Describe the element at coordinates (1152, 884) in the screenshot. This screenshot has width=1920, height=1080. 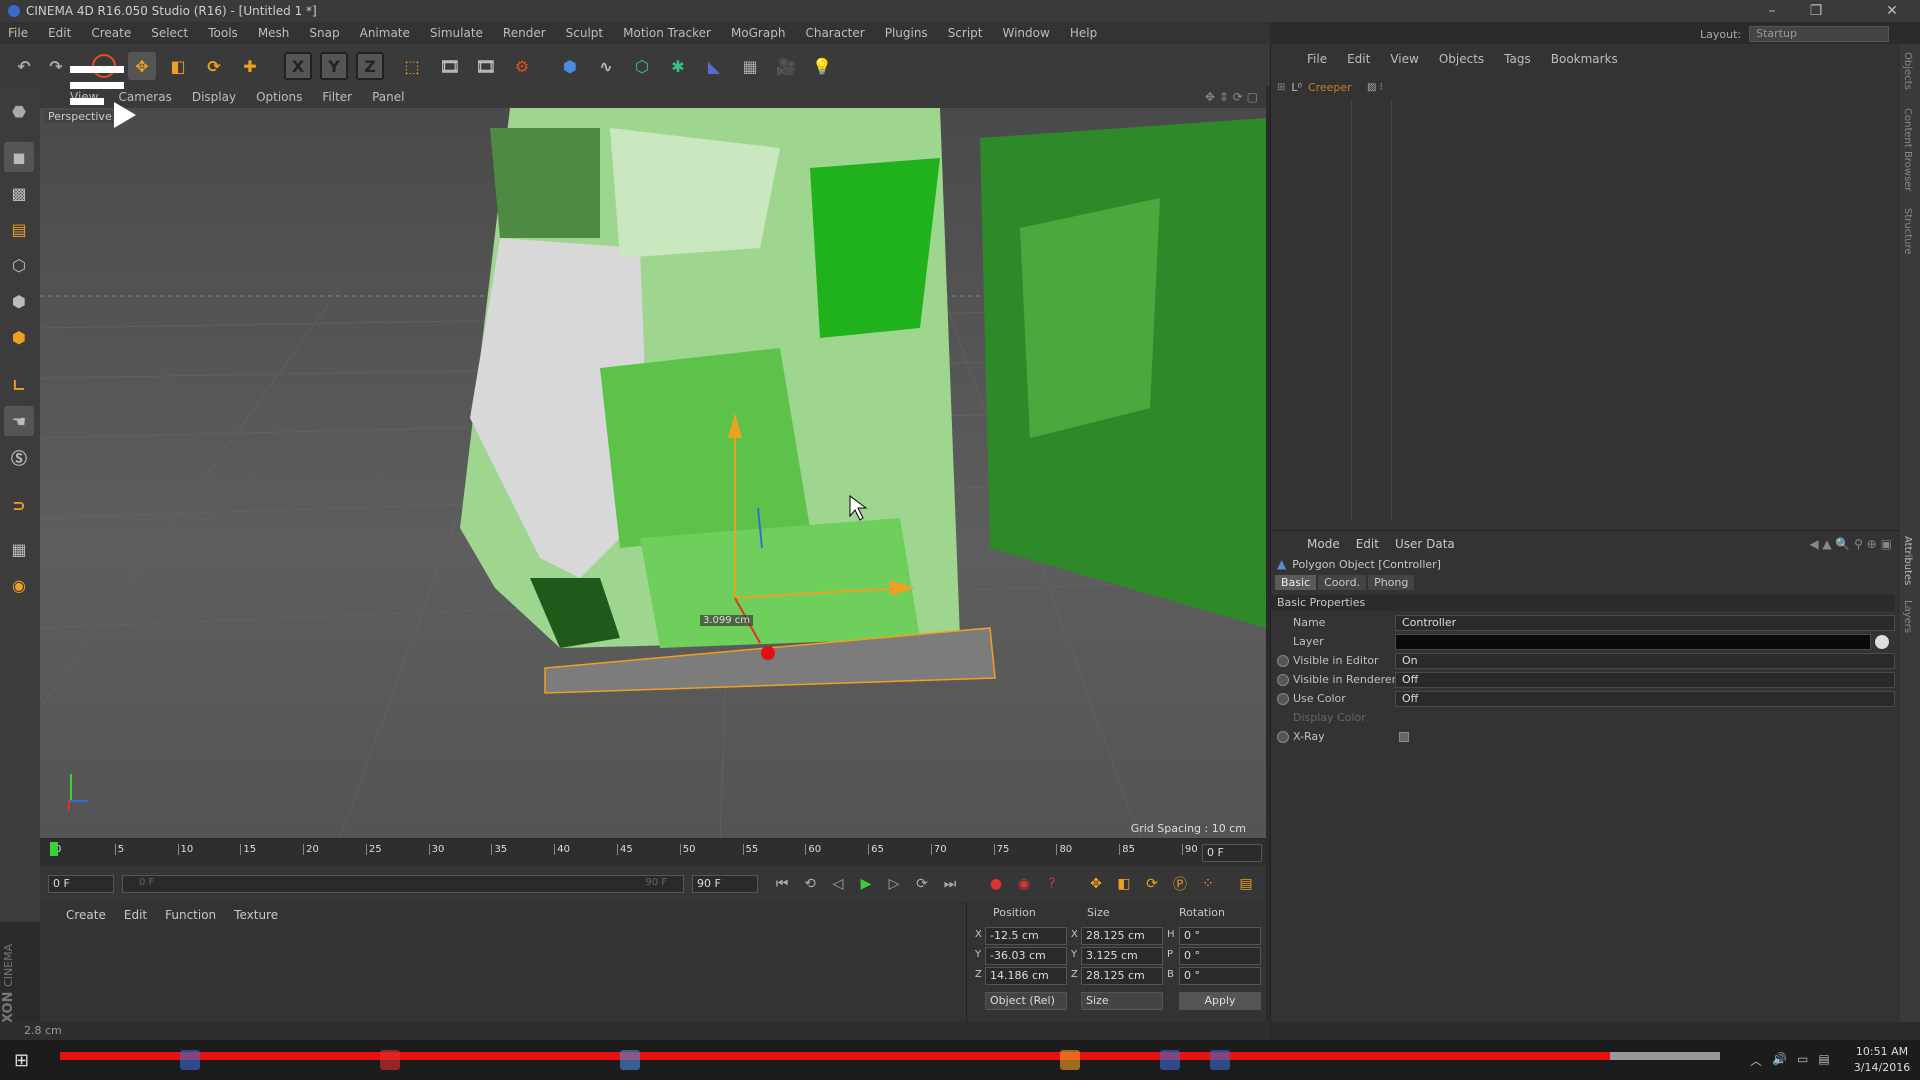
I see `key-rotation-icon: ⟳` at that location.